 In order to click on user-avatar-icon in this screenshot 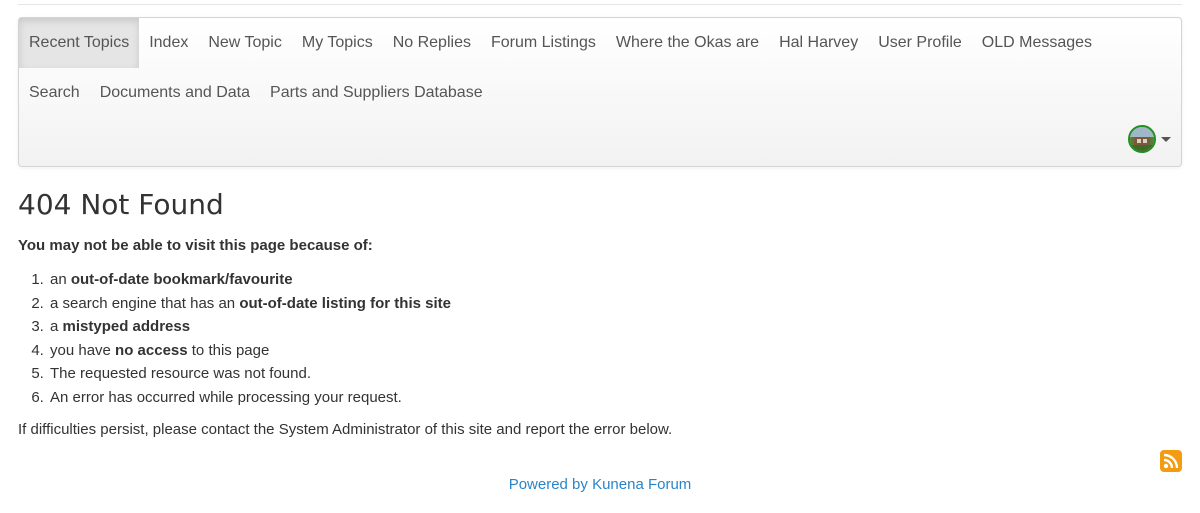, I will do `click(1142, 139)`.